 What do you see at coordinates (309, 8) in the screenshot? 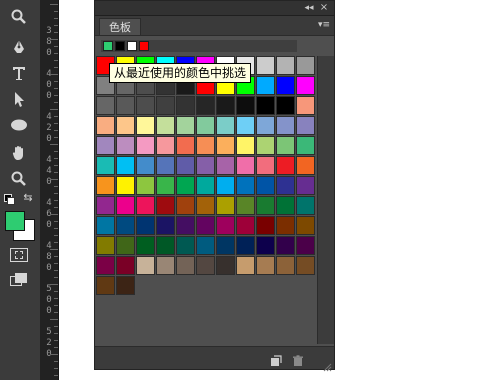
I see `collapse-panel-button: ◂◂` at bounding box center [309, 8].